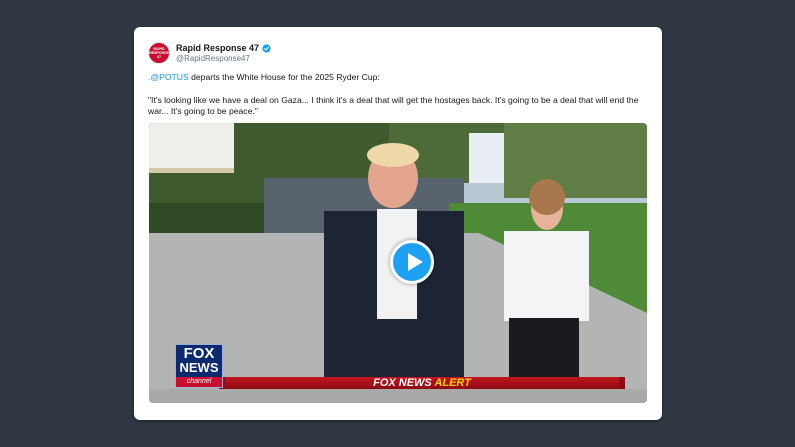  I want to click on verified-badge-icon, so click(266, 48).